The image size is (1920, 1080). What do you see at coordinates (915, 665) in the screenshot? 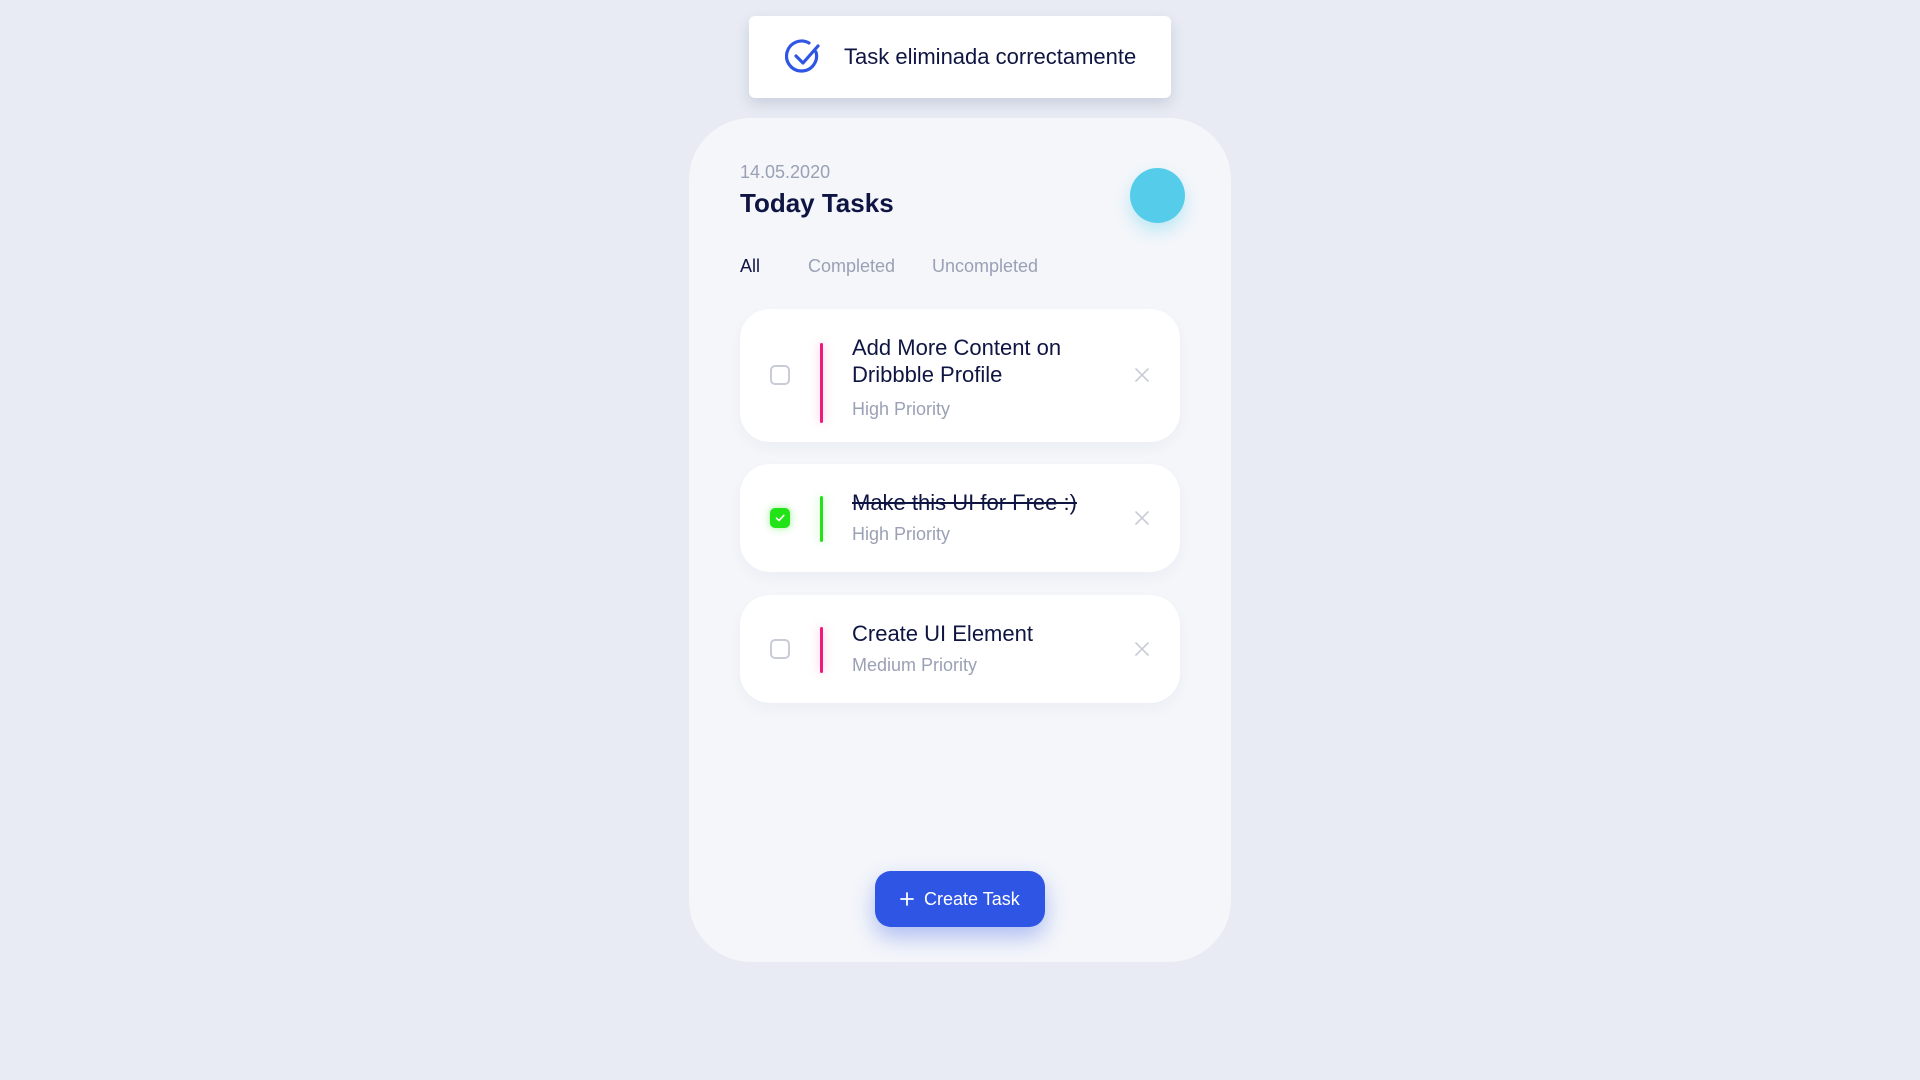
I see `task-priority: Medium Priority` at bounding box center [915, 665].